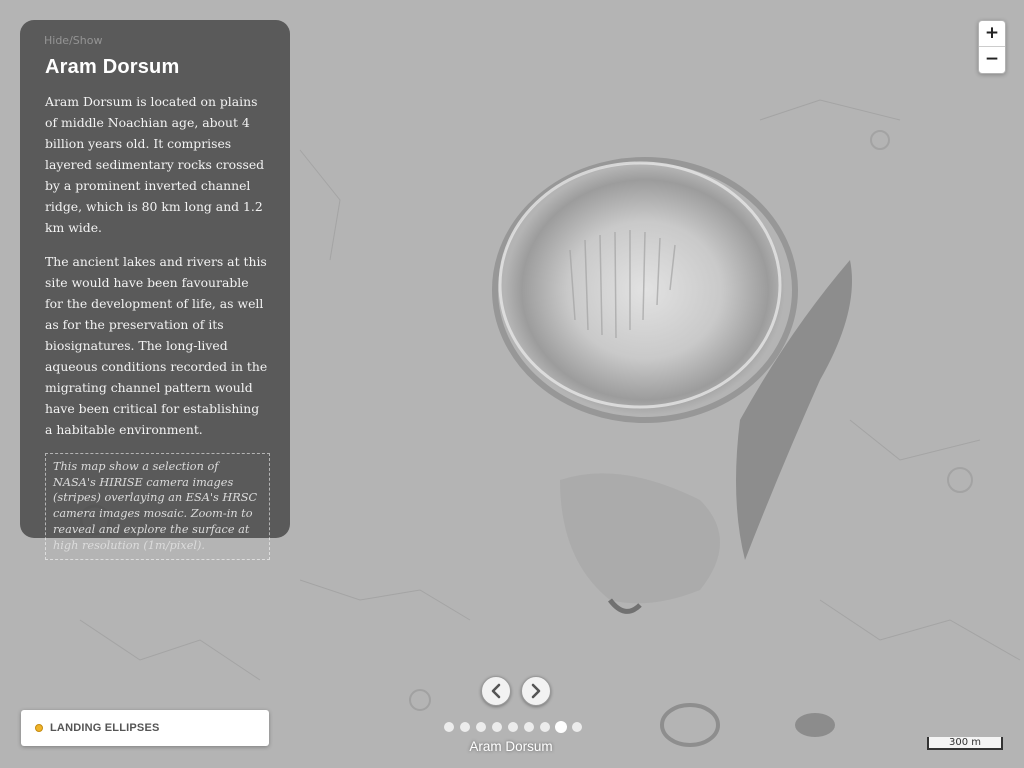  I want to click on next-slide-button, so click(536, 691).